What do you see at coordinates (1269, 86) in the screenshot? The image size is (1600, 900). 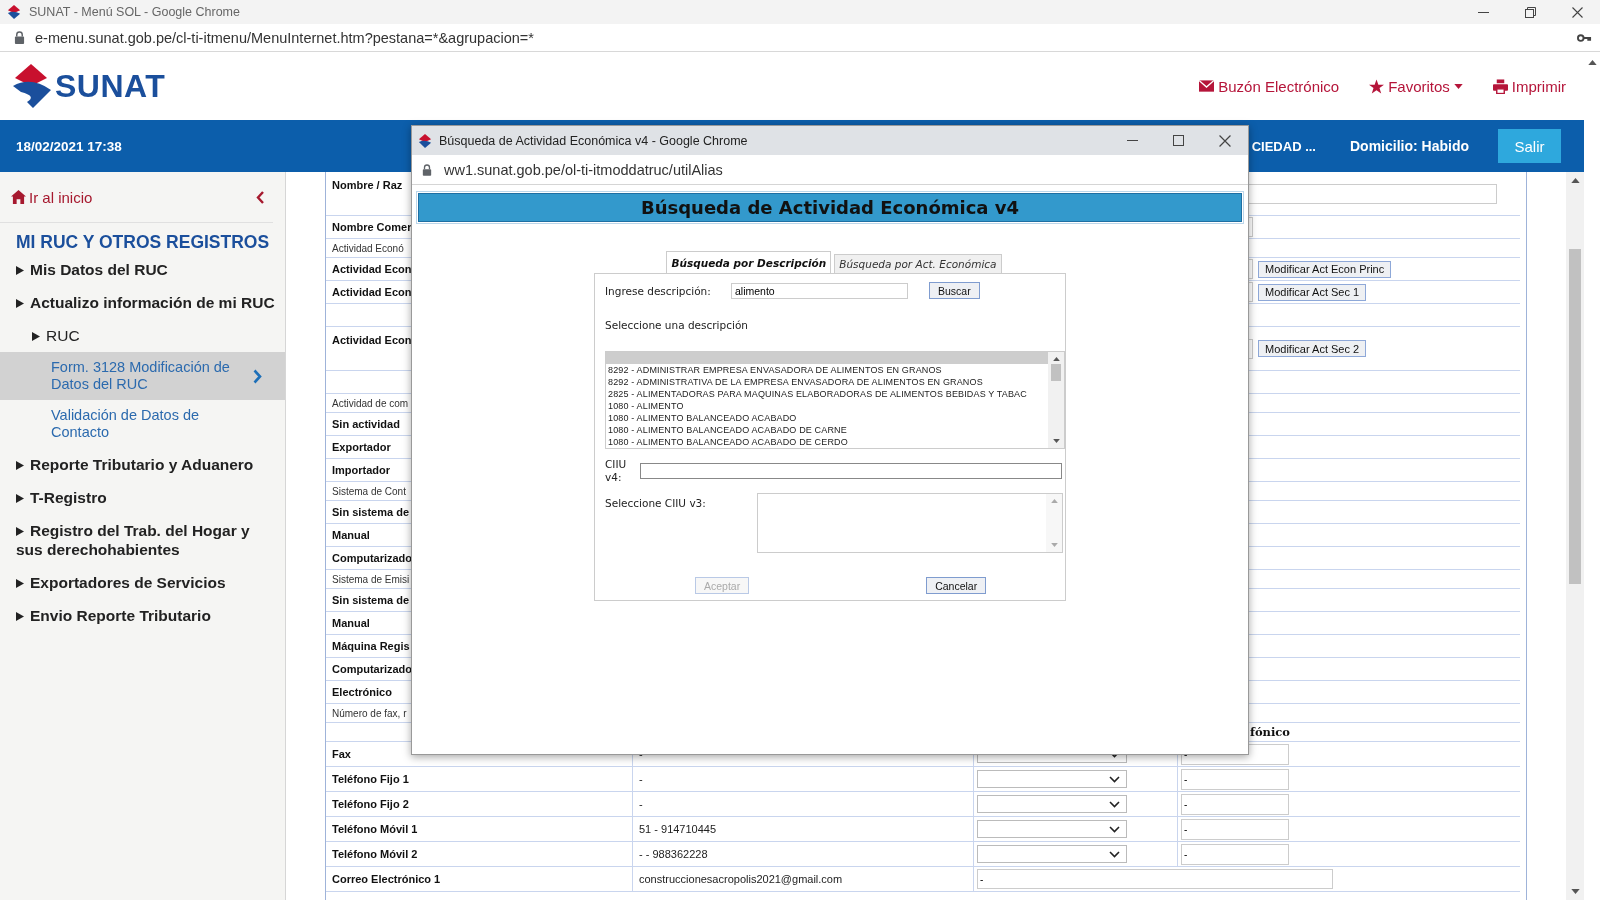 I see `header-link: Buzón Electrónico` at bounding box center [1269, 86].